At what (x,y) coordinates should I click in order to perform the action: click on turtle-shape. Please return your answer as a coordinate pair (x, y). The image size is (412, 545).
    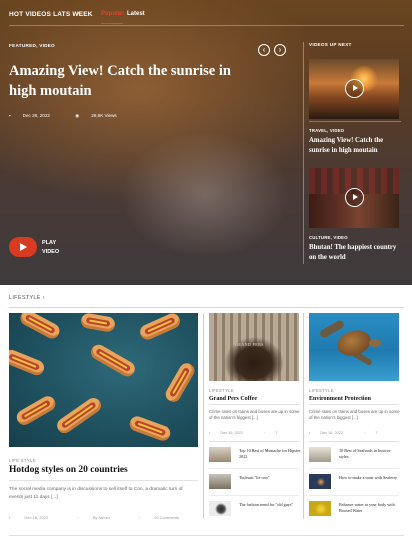
    Looking at the image, I should click on (354, 343).